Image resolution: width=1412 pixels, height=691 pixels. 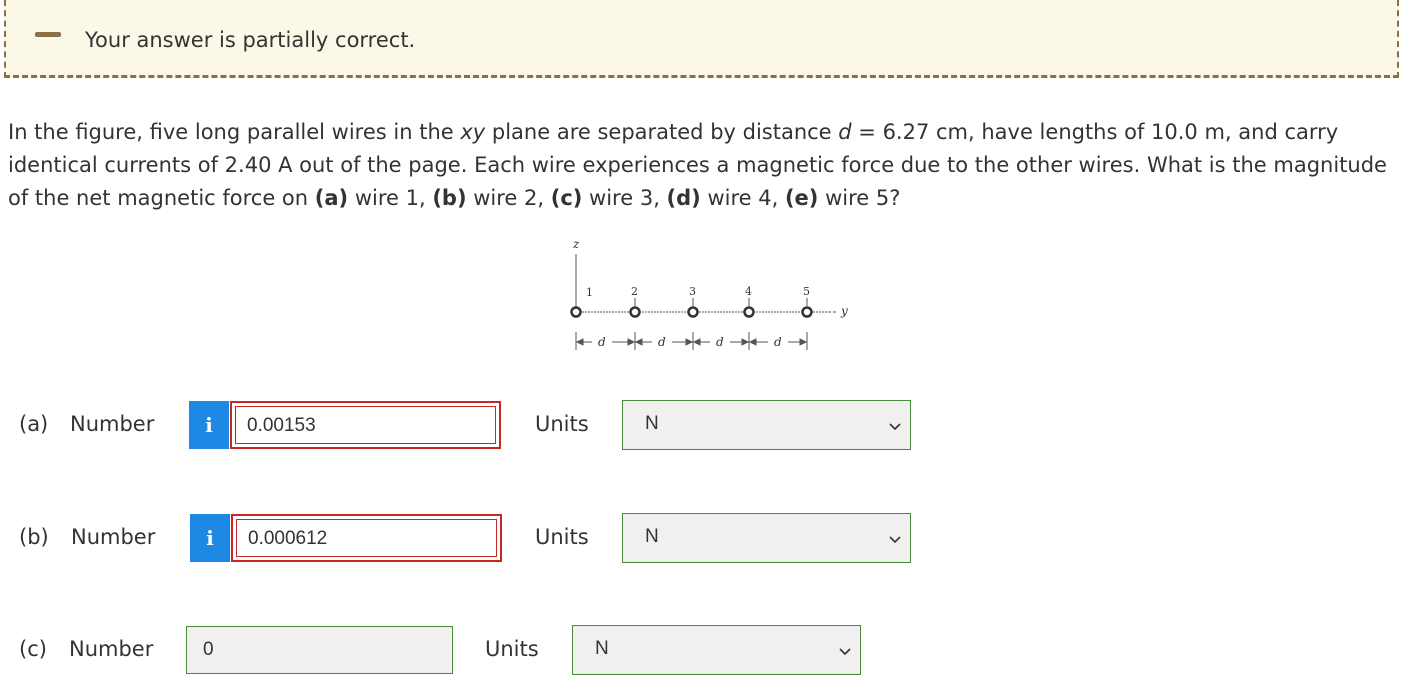 I want to click on part-label: (a), so click(x=34, y=424).